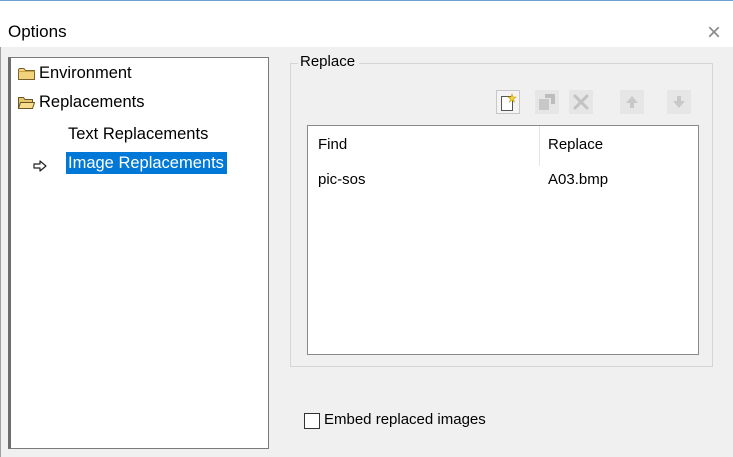 This screenshot has height=457, width=733. What do you see at coordinates (312, 421) in the screenshot?
I see `embed-replaced-images-checkbox` at bounding box center [312, 421].